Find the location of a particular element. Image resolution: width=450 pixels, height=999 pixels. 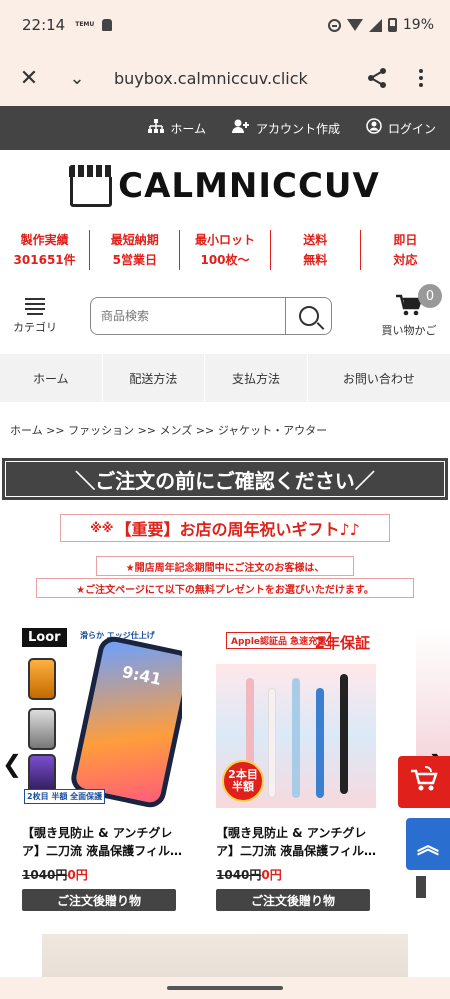

feature-title: 最小ロット is located at coordinates (225, 240).